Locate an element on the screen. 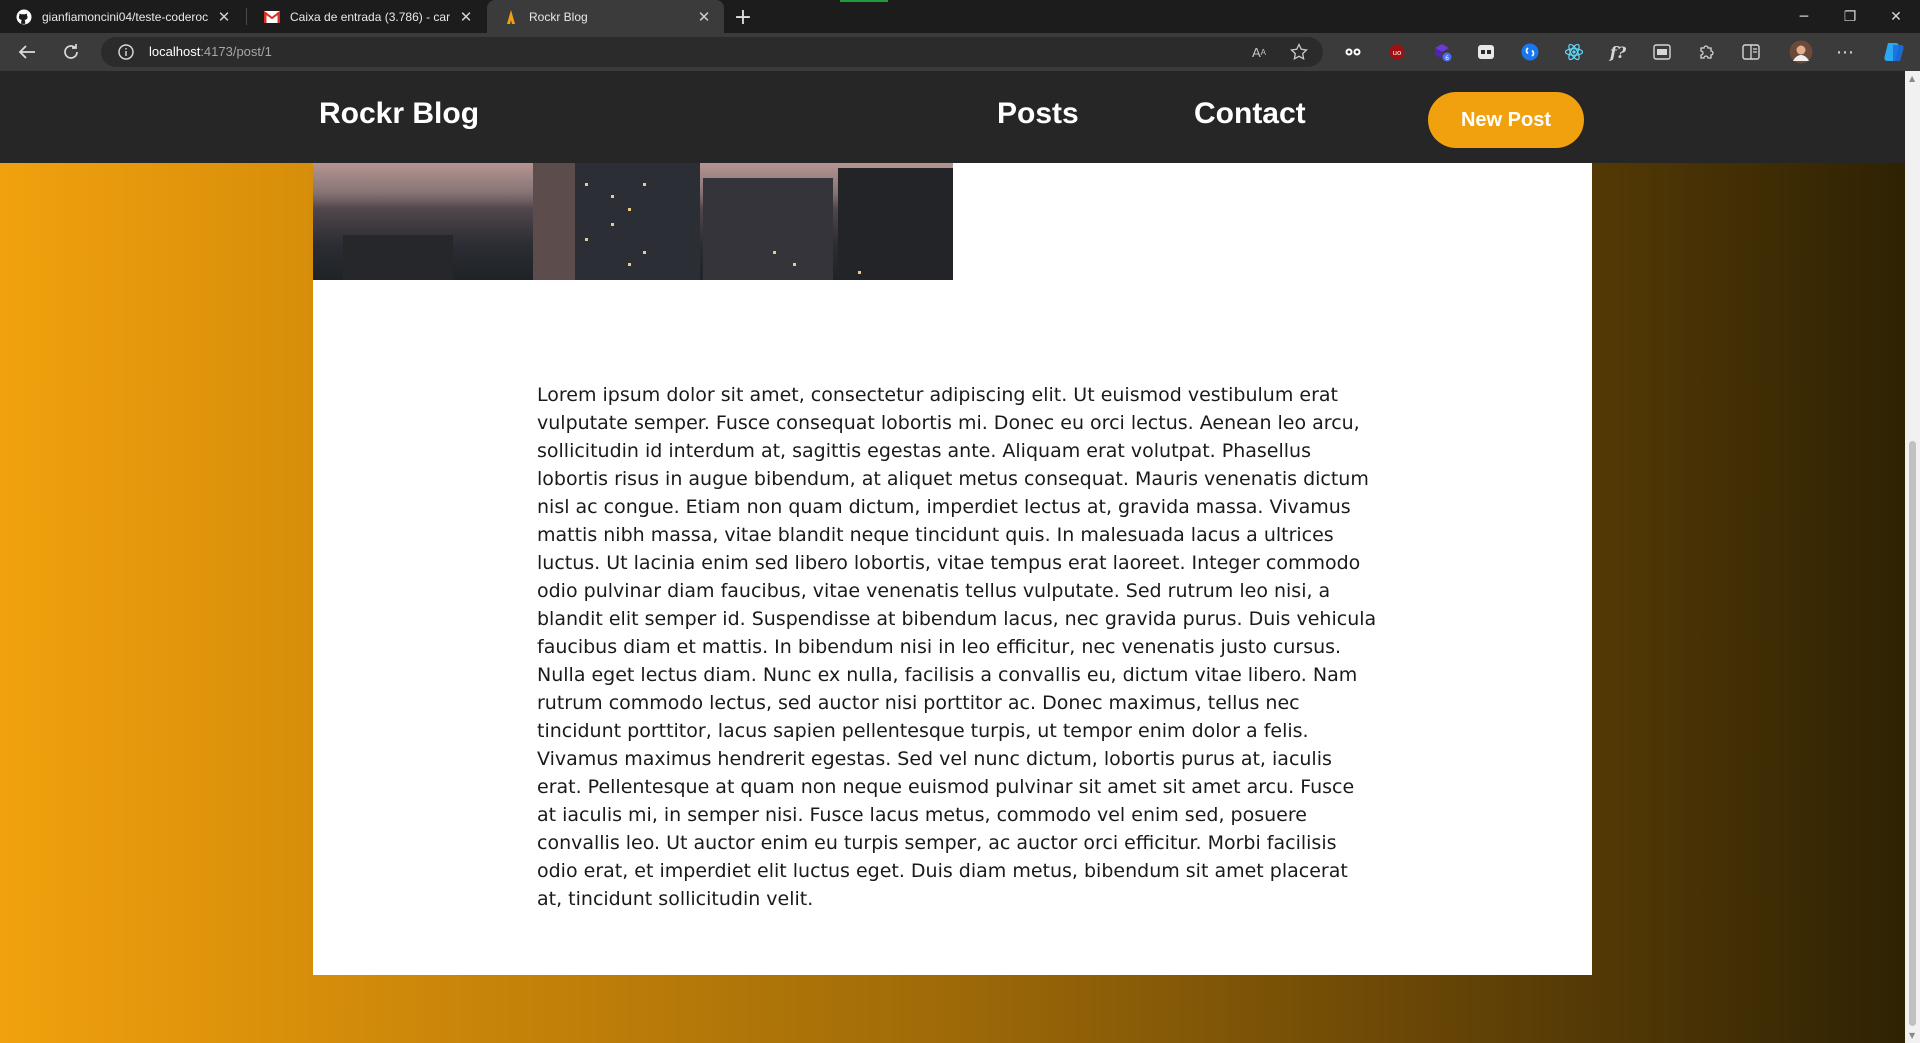 The image size is (1920, 1043). tab-title: Rockr Blog is located at coordinates (558, 16).